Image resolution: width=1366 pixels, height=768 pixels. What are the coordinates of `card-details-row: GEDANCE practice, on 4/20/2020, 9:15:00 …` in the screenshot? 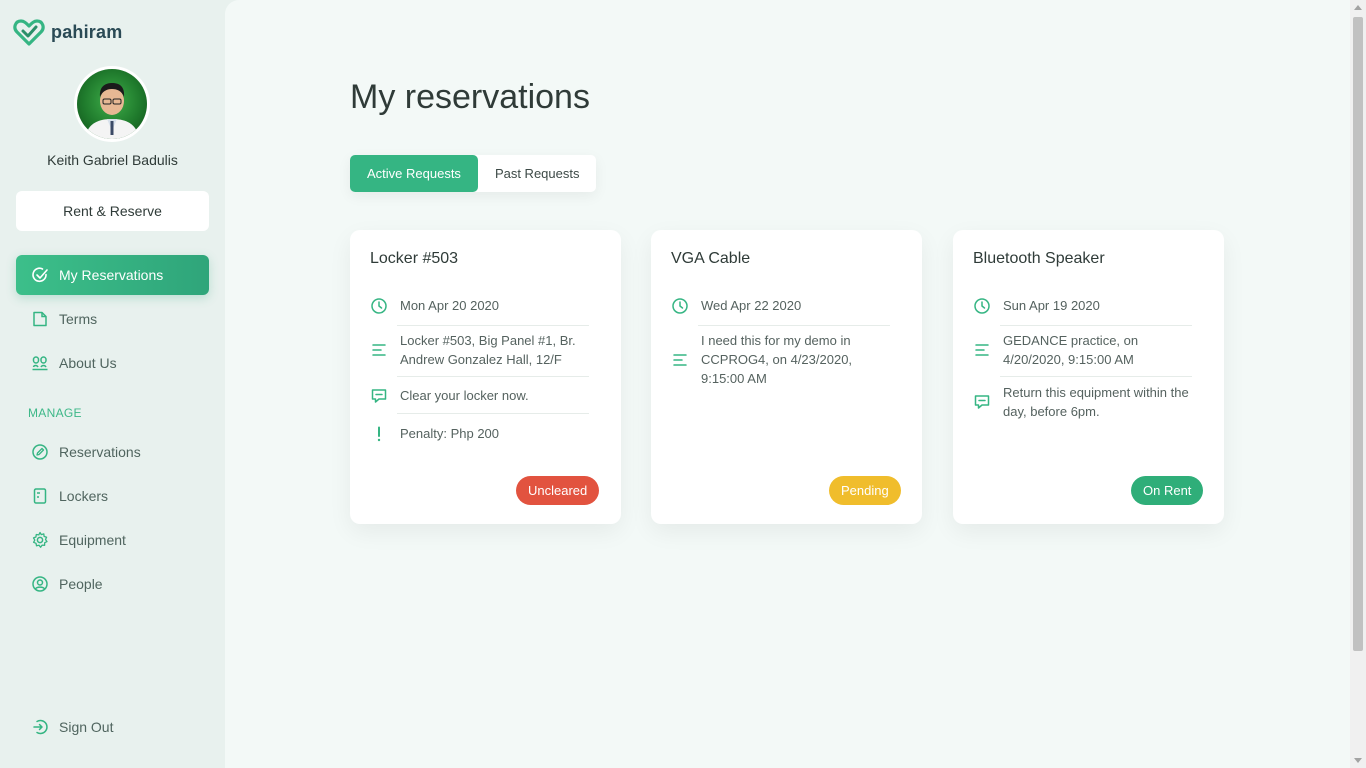 It's located at (1083, 350).